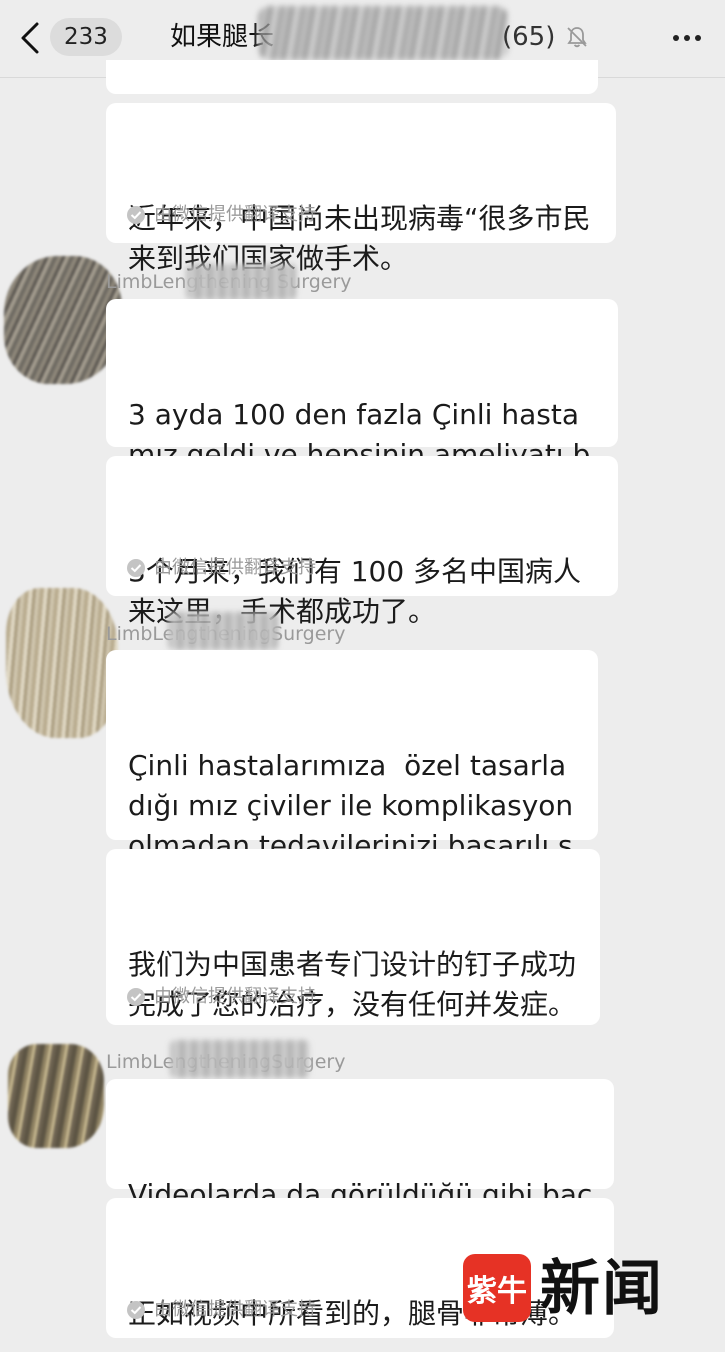  What do you see at coordinates (497, 1288) in the screenshot?
I see `watermark-logo-icon: 紫牛` at bounding box center [497, 1288].